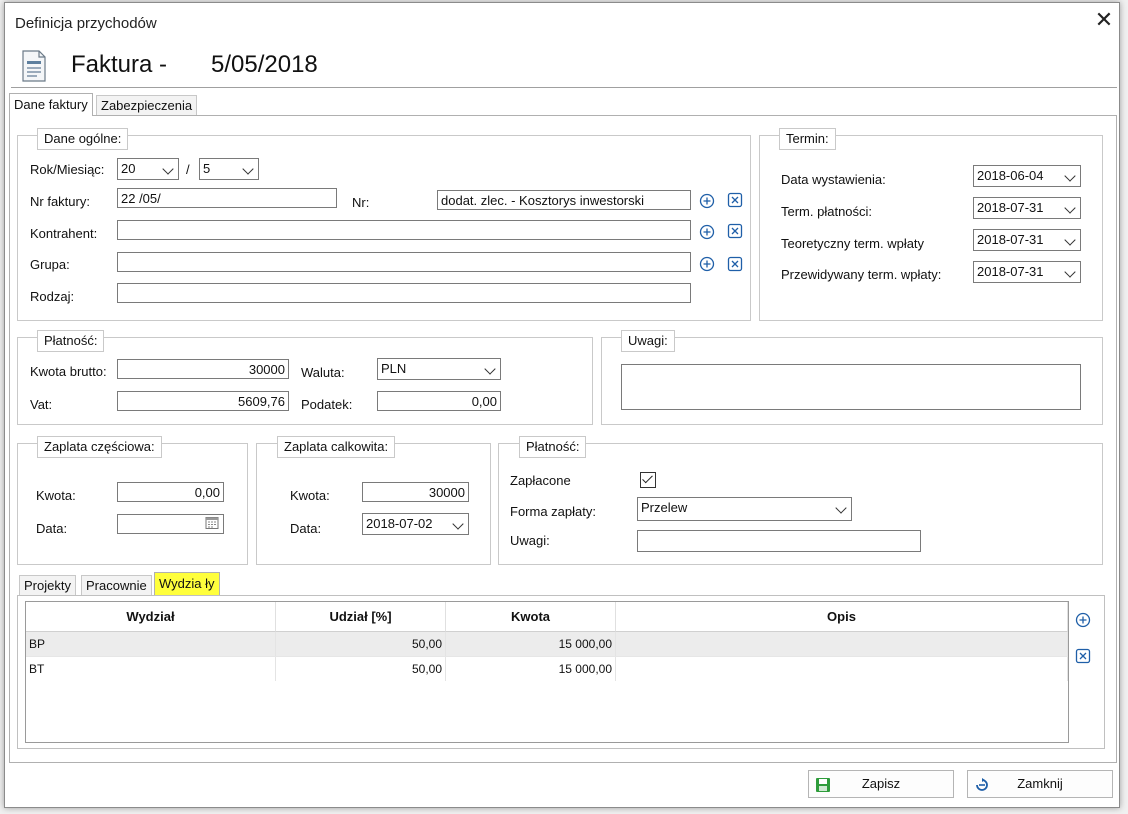 This screenshot has height=814, width=1128. I want to click on zaplacone-label: Zapłacone, so click(540, 480).